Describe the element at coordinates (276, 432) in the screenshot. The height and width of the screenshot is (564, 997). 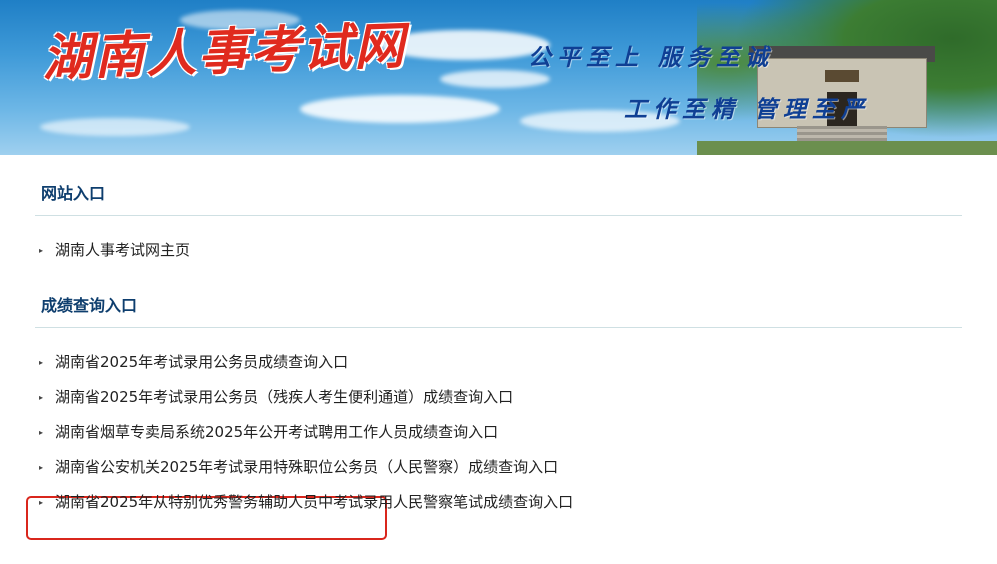
I see `link-label: 湖南省烟草专卖局系统2025年公开考试聘用工作人员成绩查询入口` at that location.